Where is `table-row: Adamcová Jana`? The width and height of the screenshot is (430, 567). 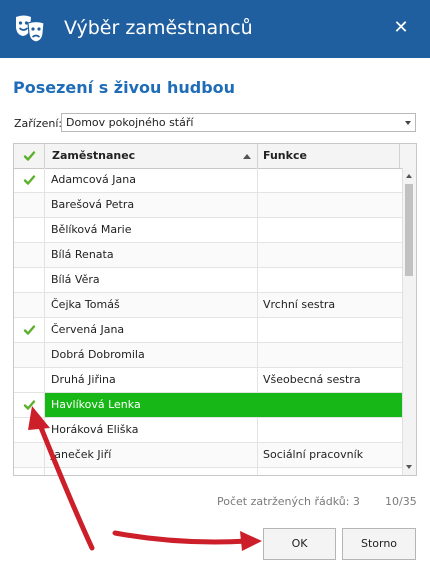 table-row: Adamcová Jana is located at coordinates (208, 180).